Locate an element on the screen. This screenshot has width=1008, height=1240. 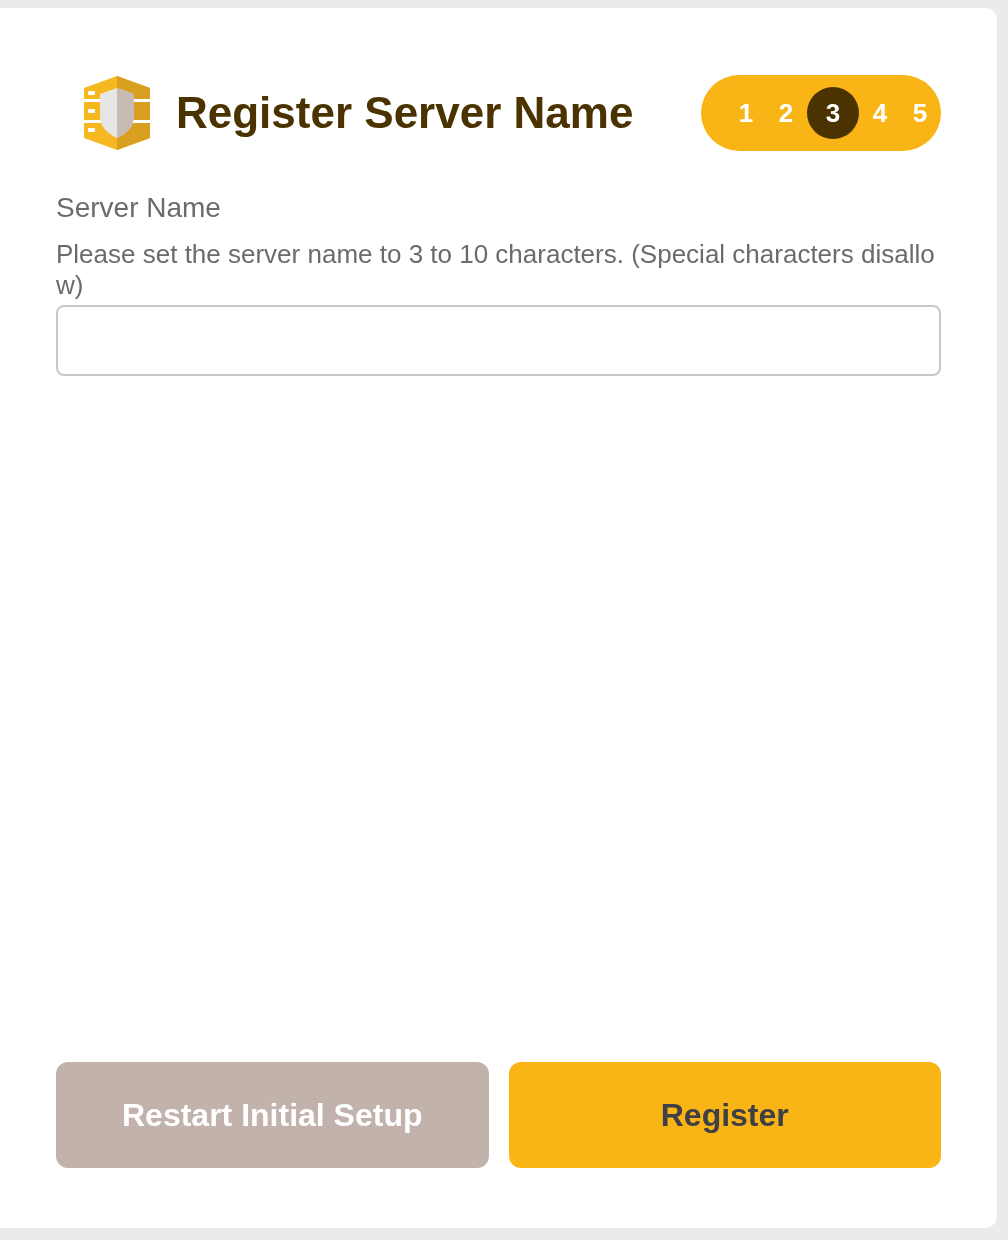
field-hint: Please set the server name to 3 to 10 characters. (Special characters disallow) is located at coordinates (496, 270).